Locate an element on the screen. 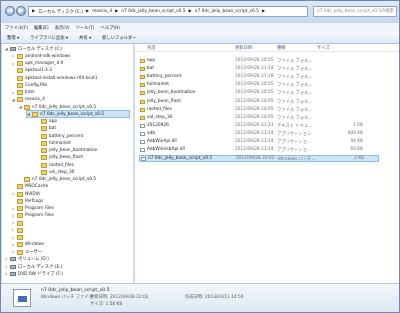  file-icon is located at coordinates (142, 133).